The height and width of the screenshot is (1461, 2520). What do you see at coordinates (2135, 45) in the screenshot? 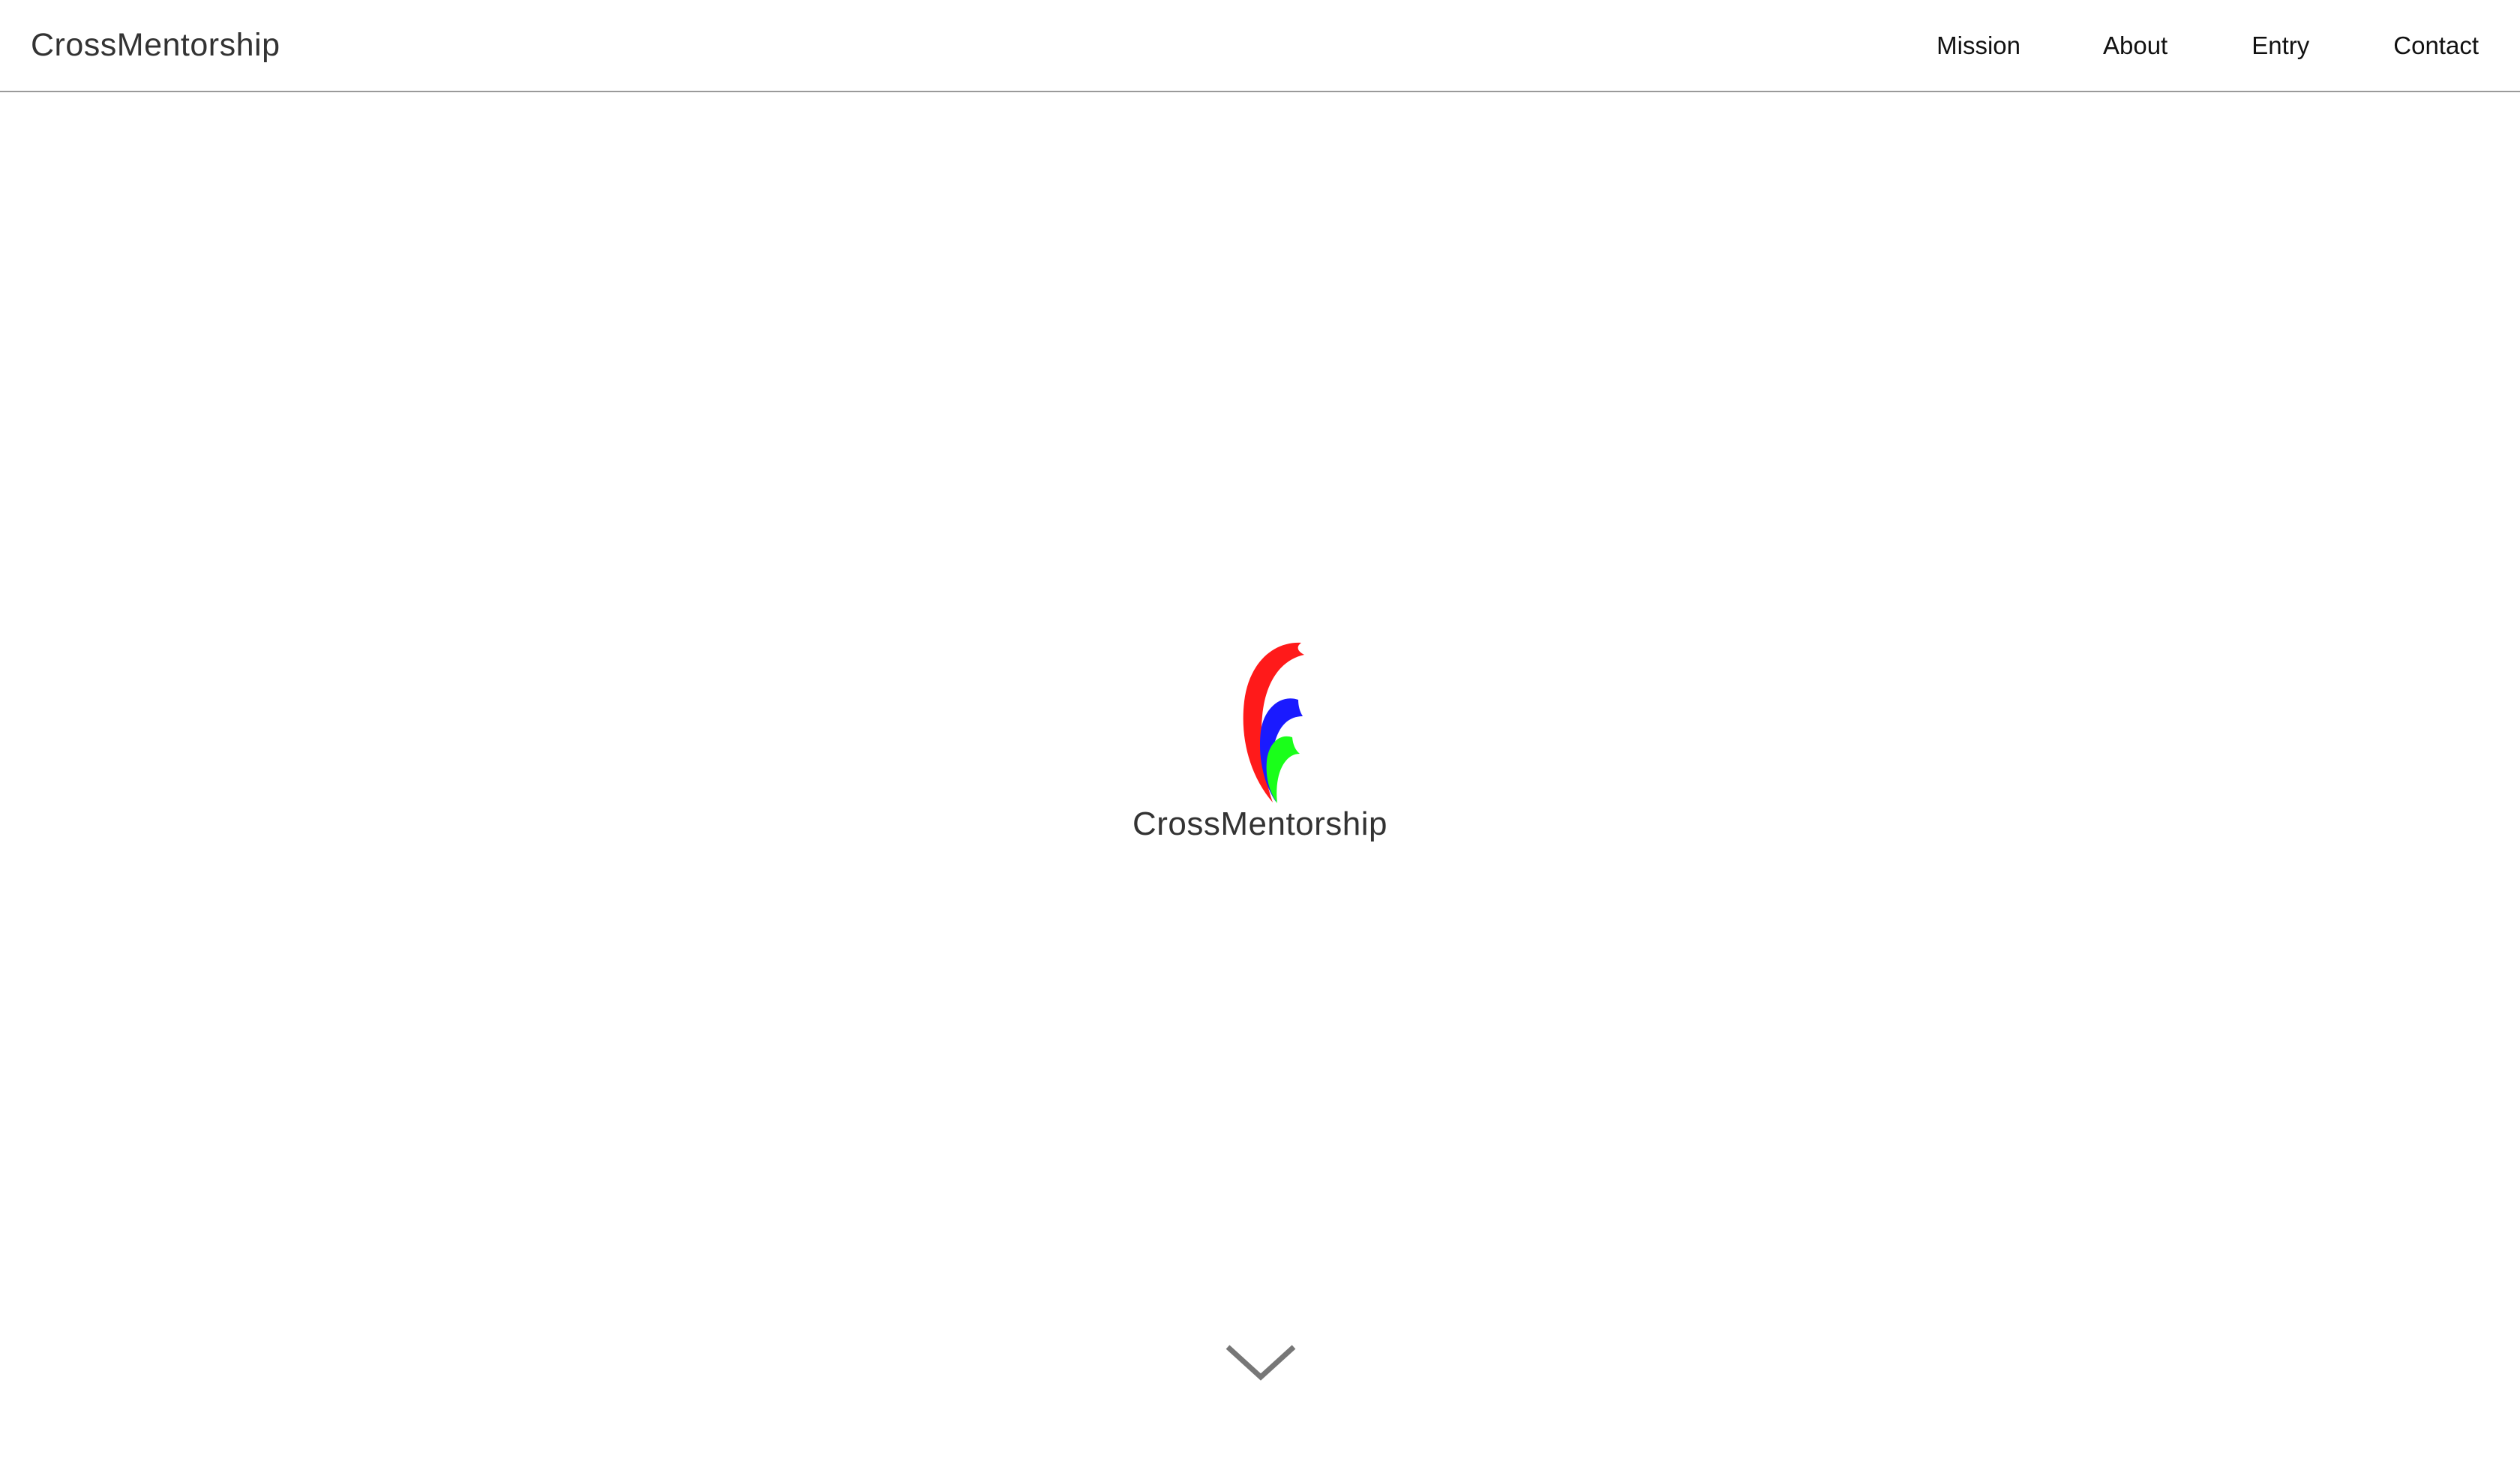
I see `nav-item-about: About` at bounding box center [2135, 45].